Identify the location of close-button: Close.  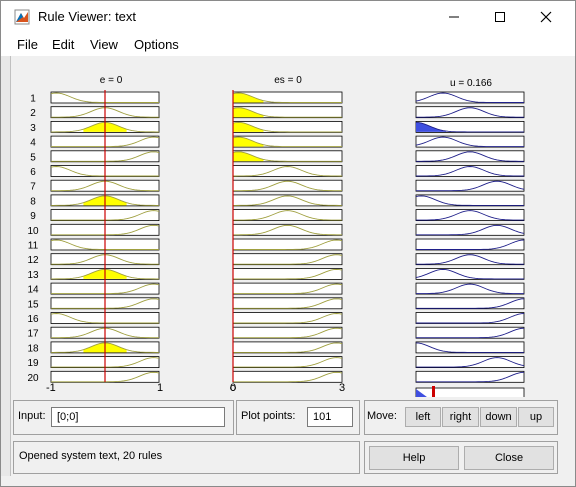
(509, 458).